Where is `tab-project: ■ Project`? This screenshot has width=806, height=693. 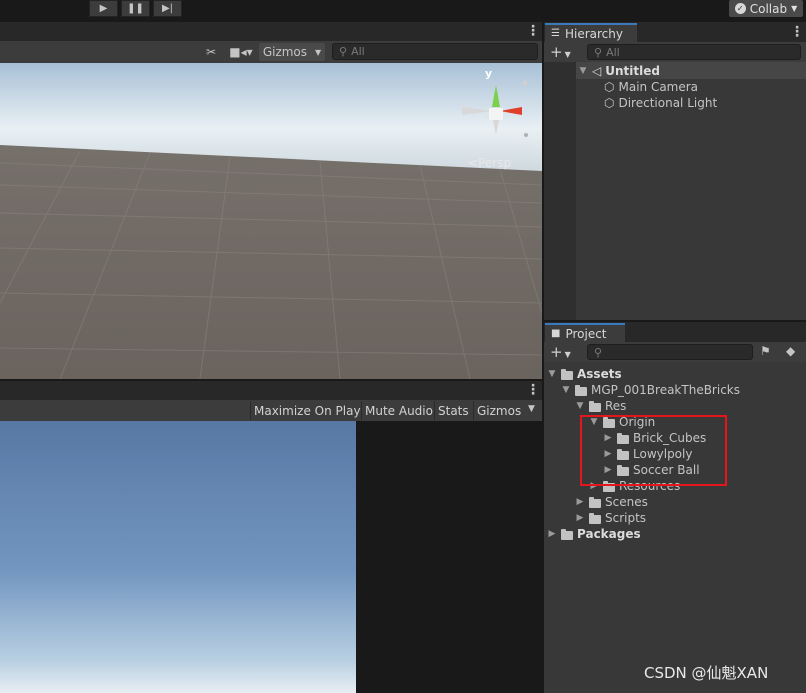 tab-project: ■ Project is located at coordinates (585, 332).